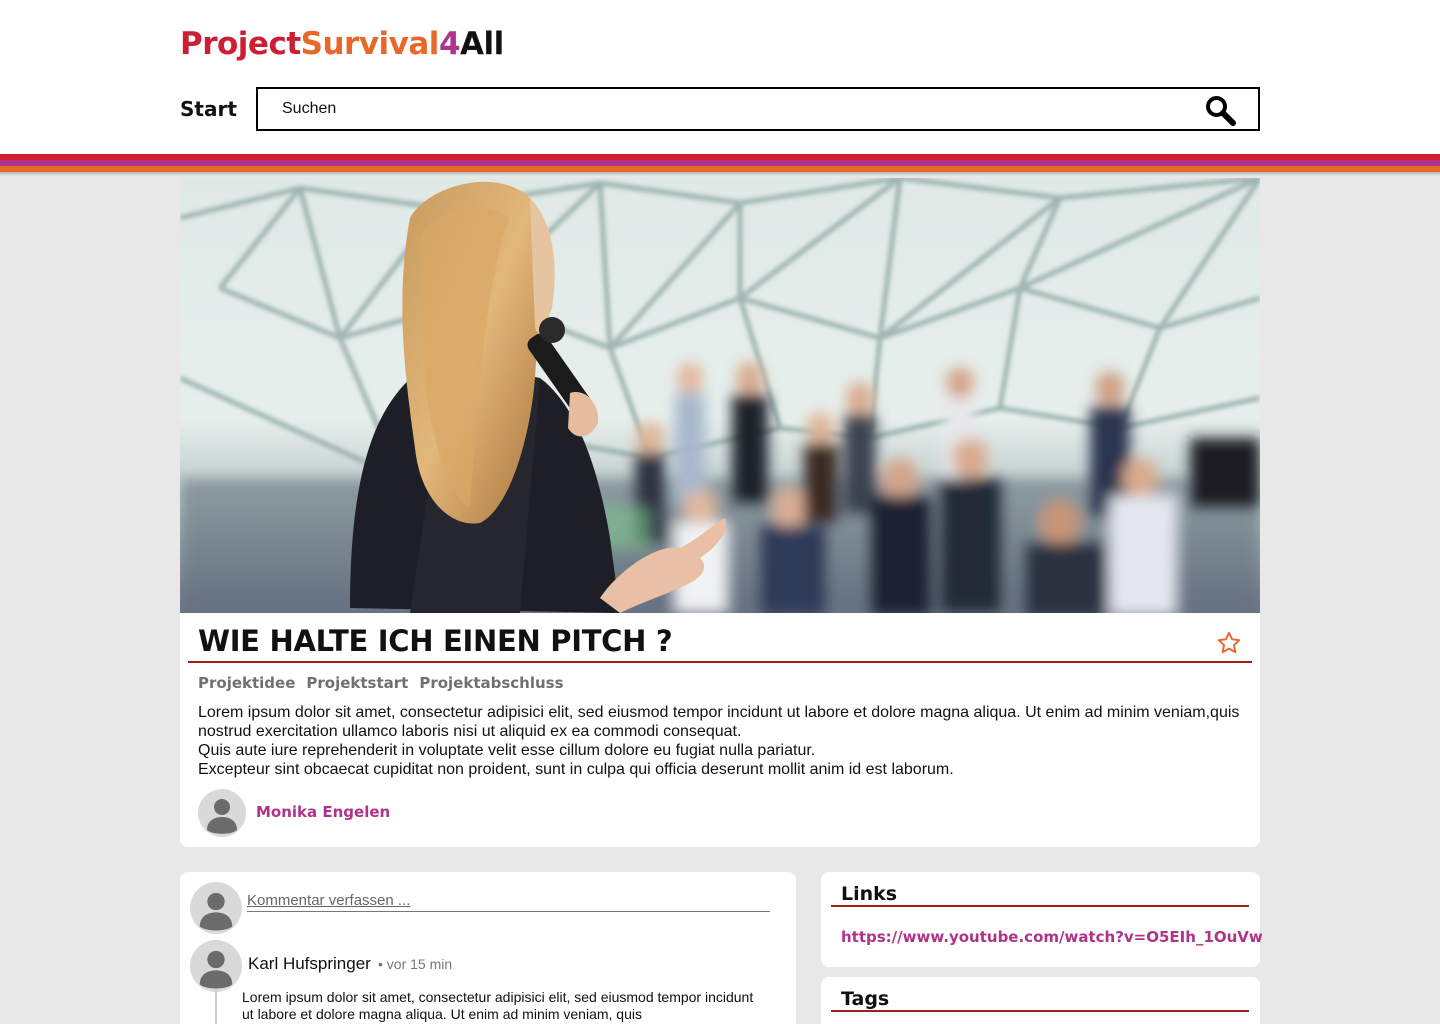  What do you see at coordinates (222, 813) in the screenshot?
I see `author-avatar-icon` at bounding box center [222, 813].